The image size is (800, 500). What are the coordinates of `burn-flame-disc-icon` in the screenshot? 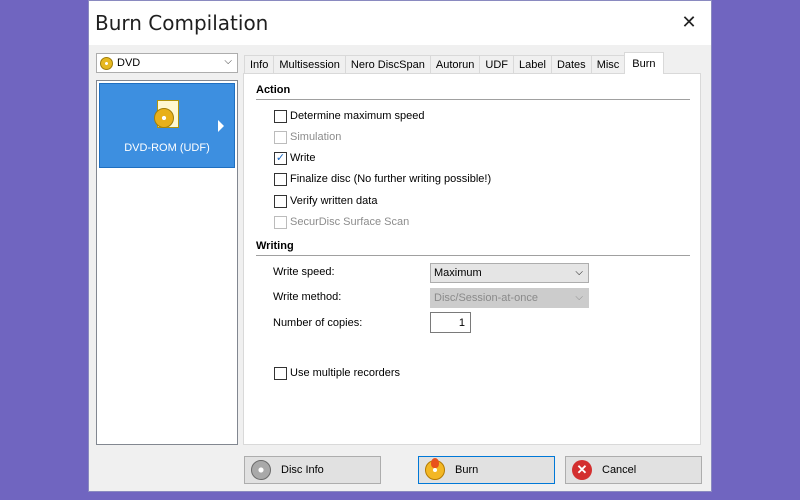 It's located at (435, 469).